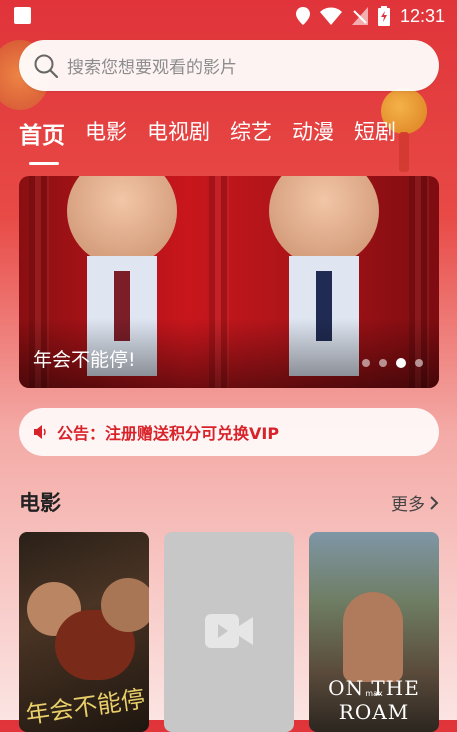 The height and width of the screenshot is (732, 457). Describe the element at coordinates (84, 360) in the screenshot. I see `banner-title: 年会不能停!` at that location.